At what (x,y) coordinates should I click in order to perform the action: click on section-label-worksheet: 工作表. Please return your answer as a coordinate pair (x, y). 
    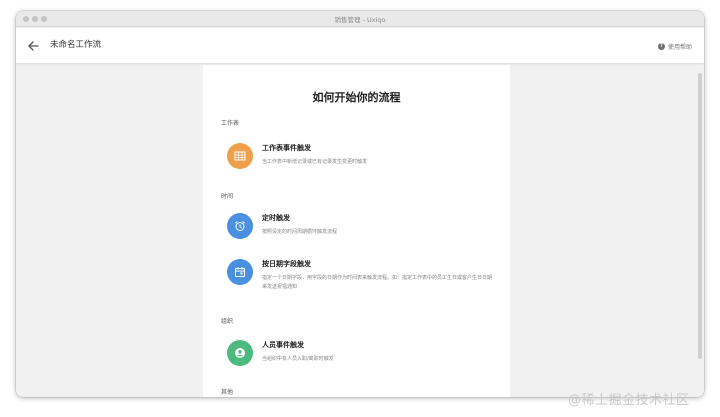
    Looking at the image, I should click on (230, 123).